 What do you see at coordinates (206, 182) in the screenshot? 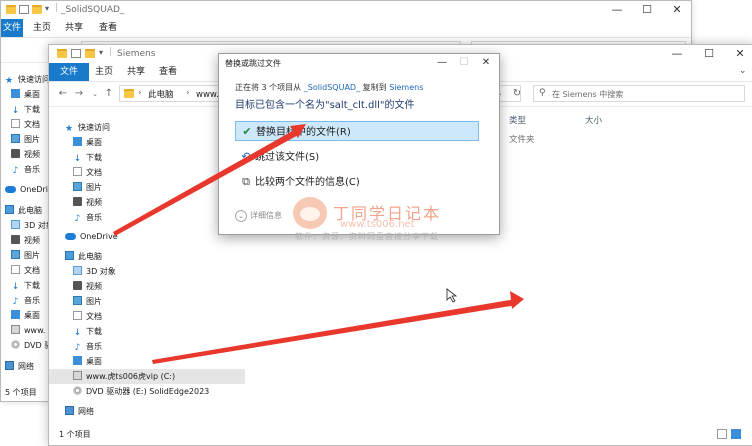
I see `arrow-to-replace-option` at bounding box center [206, 182].